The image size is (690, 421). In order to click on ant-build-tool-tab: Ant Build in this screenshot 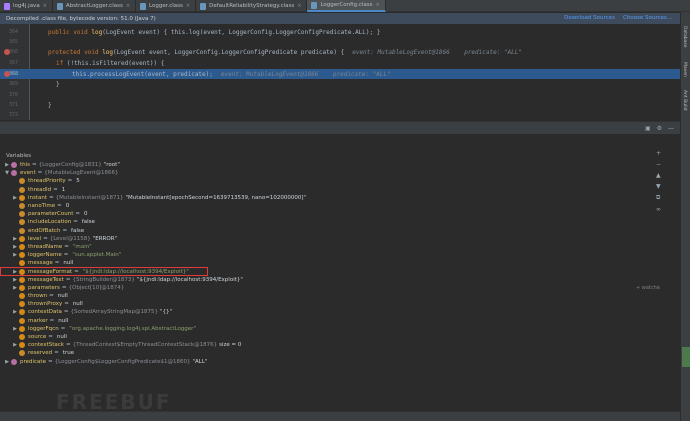, I will do `click(684, 100)`.